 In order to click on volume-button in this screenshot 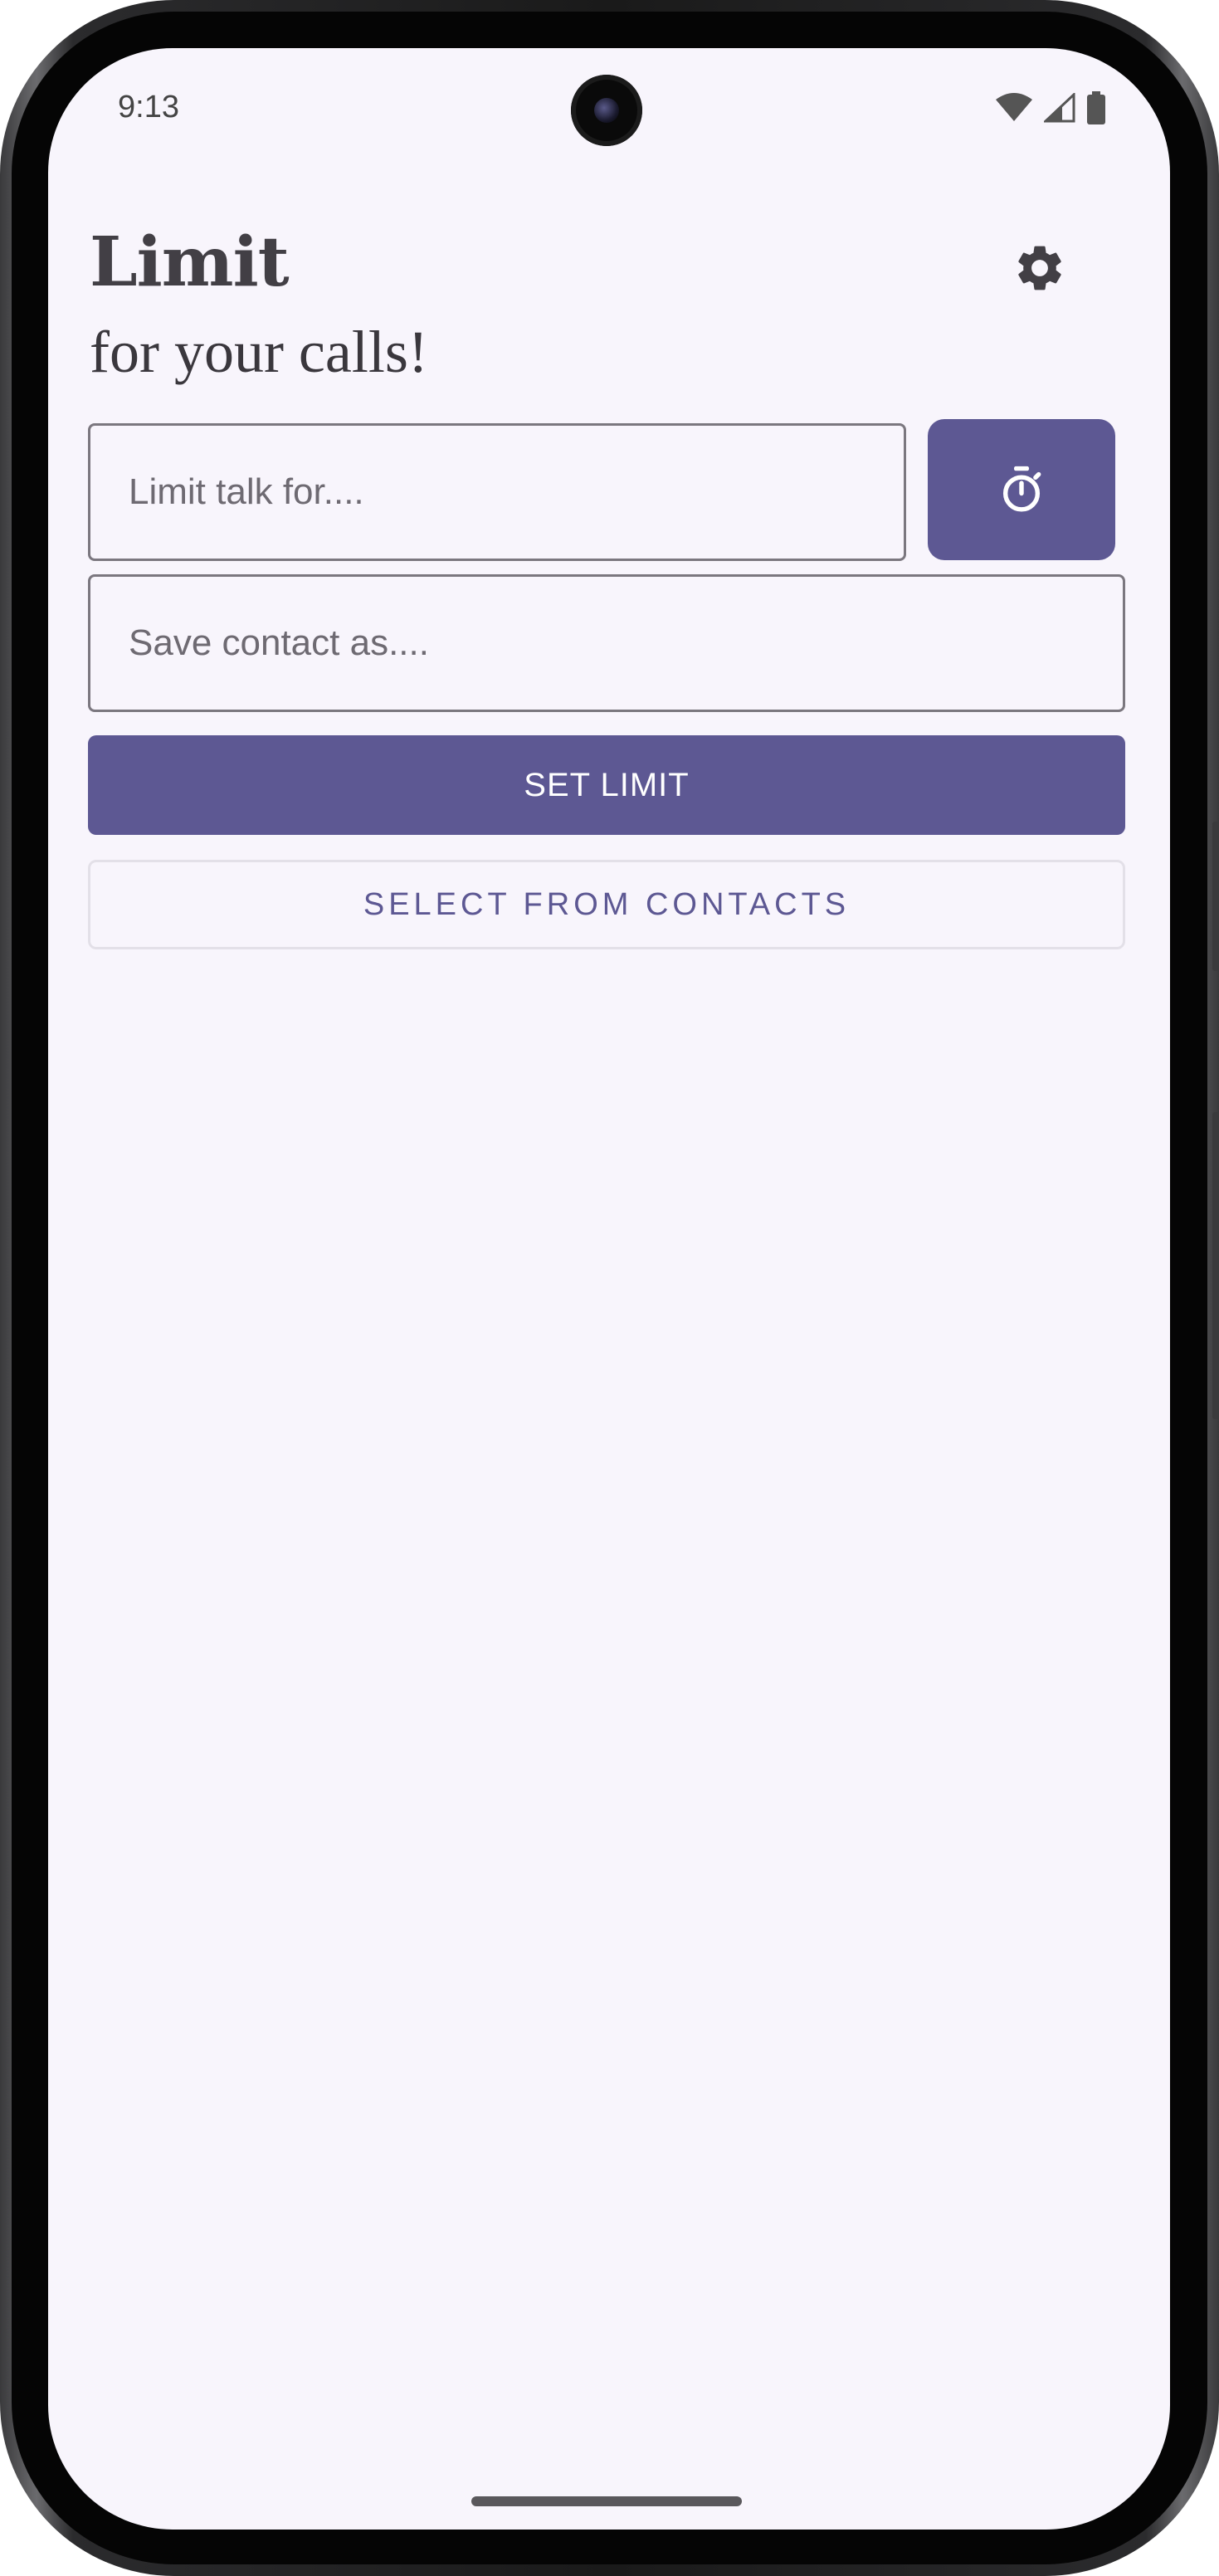, I will do `click(1216, 897)`.